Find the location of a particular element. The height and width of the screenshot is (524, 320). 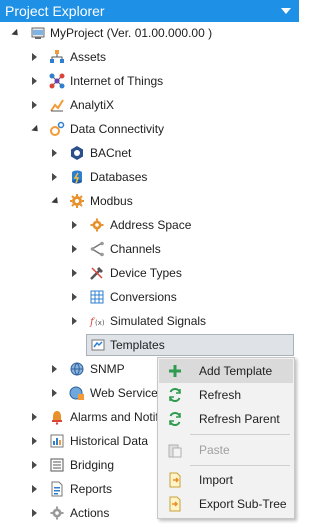

tree-item-label: Templates is located at coordinates (137, 345).